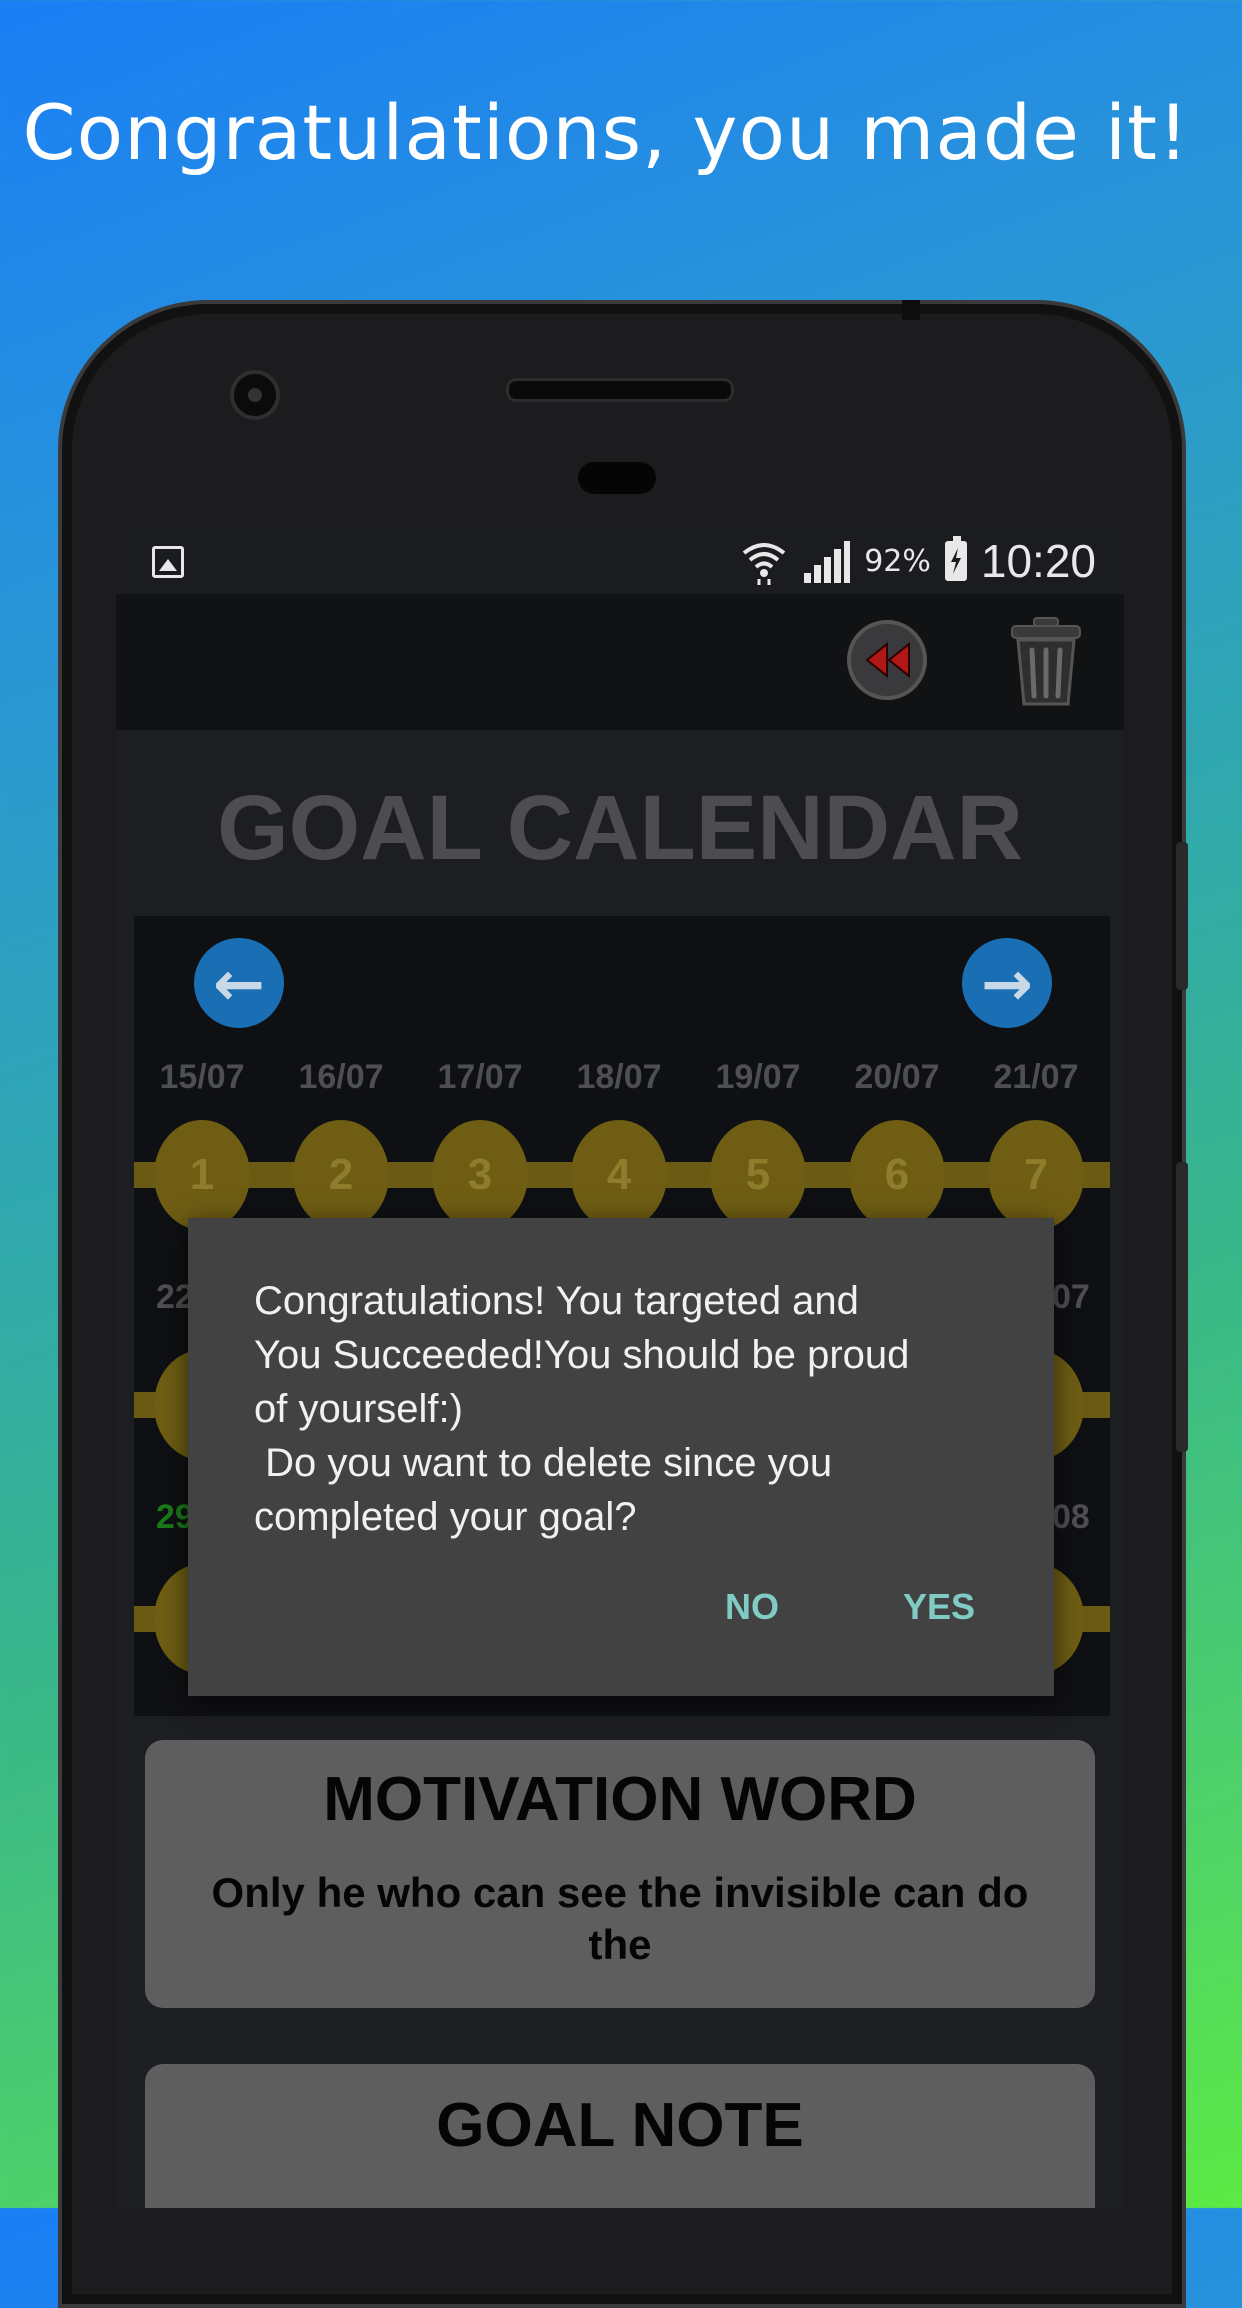  I want to click on day-bead: 4, so click(619, 1175).